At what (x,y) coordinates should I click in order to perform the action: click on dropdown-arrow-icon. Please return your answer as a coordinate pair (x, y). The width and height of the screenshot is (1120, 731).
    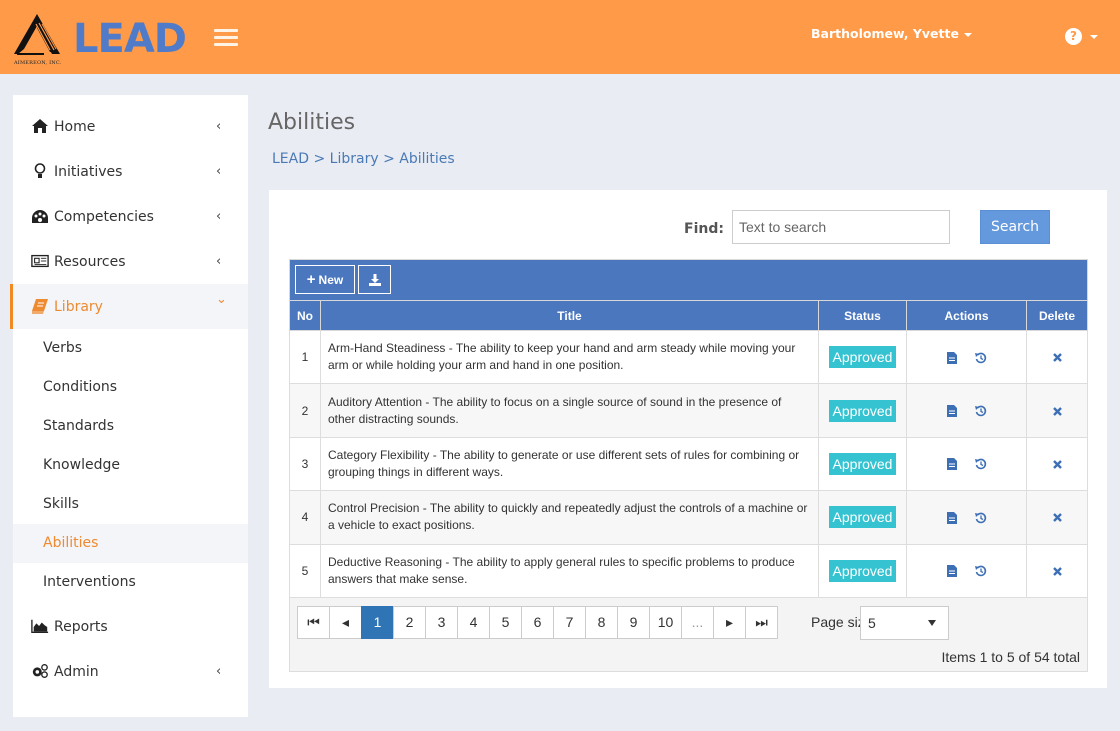
    Looking at the image, I should click on (932, 622).